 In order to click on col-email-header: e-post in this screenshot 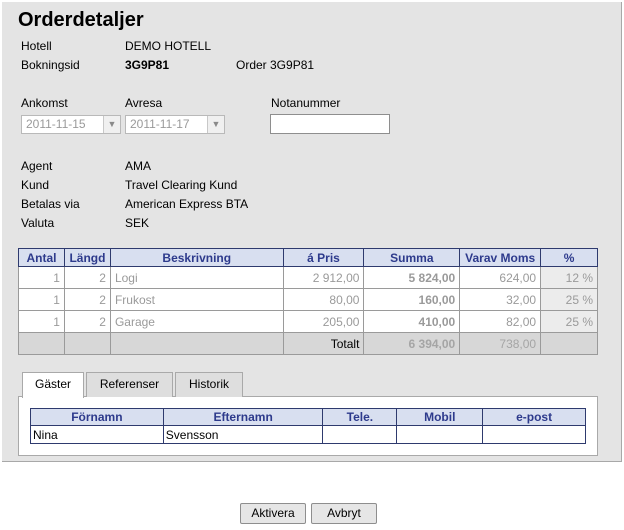, I will do `click(534, 417)`.